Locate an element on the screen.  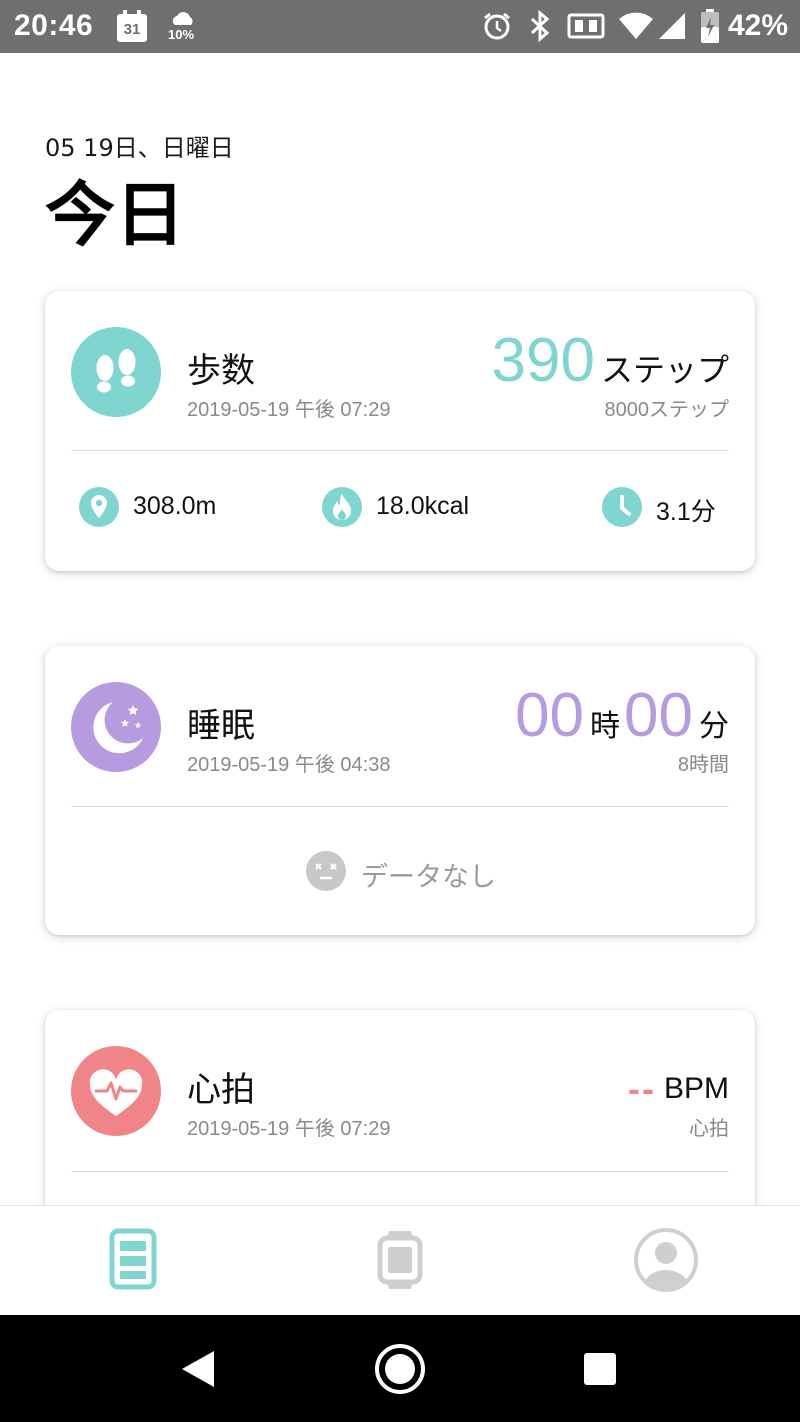
flame-icon is located at coordinates (342, 507).